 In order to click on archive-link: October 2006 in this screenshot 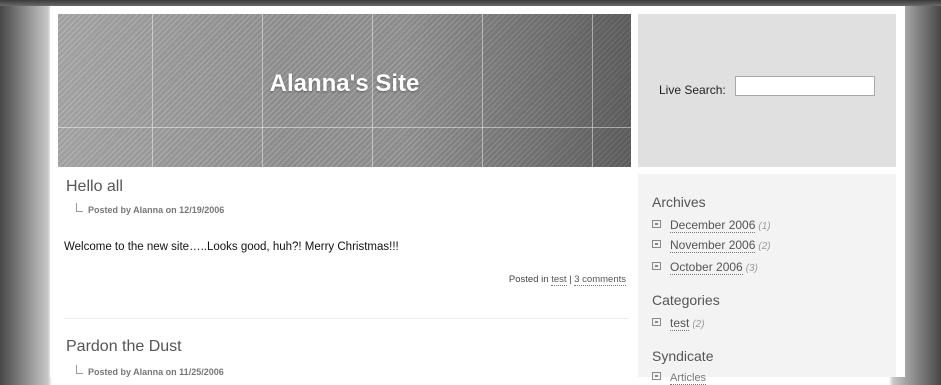, I will do `click(706, 267)`.